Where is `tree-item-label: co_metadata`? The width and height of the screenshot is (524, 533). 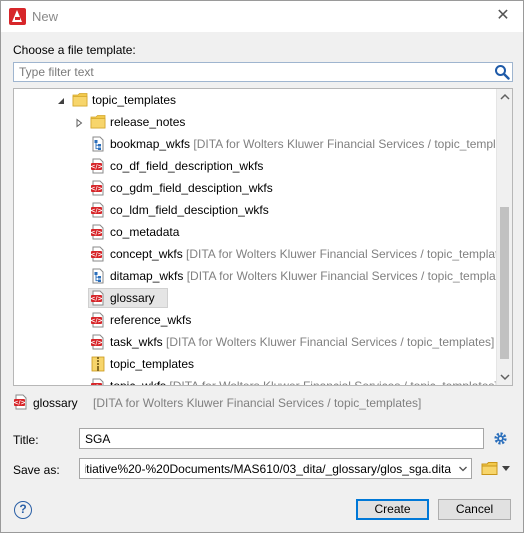 tree-item-label: co_metadata is located at coordinates (145, 232).